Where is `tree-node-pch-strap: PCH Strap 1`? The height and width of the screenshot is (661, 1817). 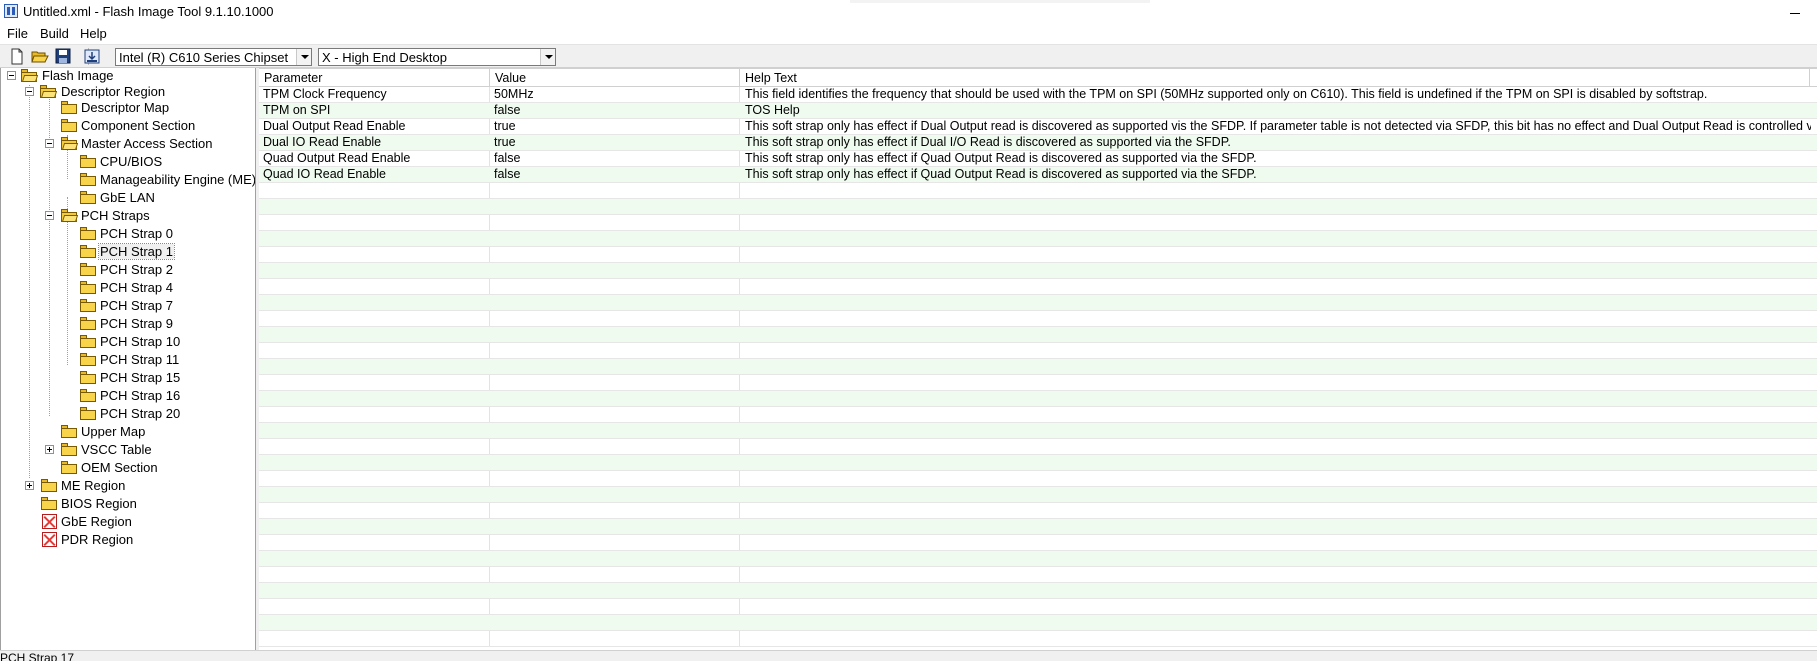 tree-node-pch-strap: PCH Strap 1 is located at coordinates (165, 252).